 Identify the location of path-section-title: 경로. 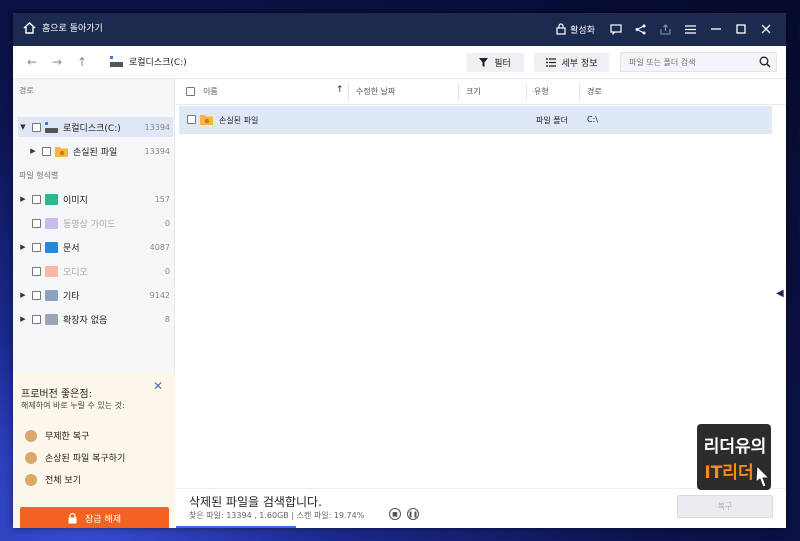
(26, 90).